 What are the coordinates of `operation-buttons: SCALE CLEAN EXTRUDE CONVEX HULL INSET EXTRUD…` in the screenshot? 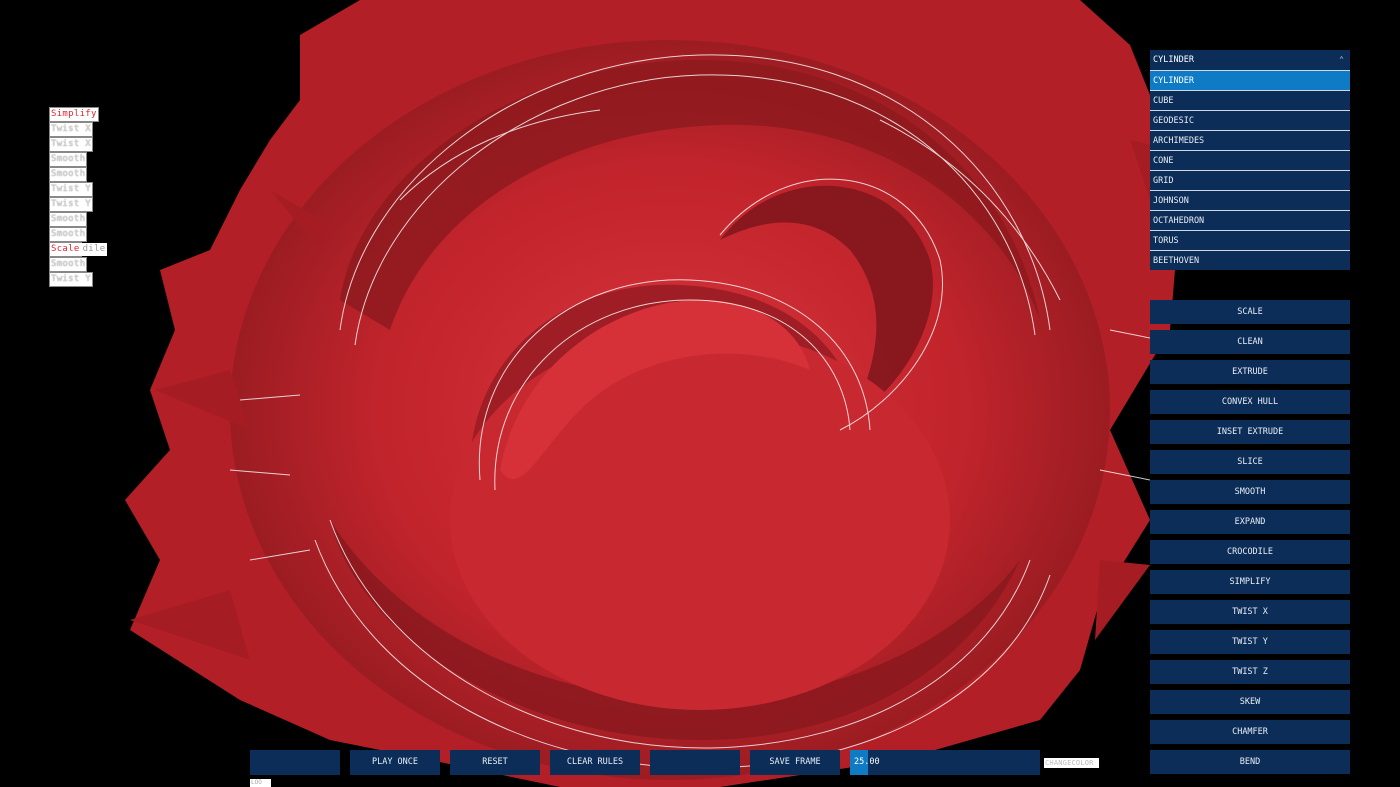 It's located at (1250, 540).